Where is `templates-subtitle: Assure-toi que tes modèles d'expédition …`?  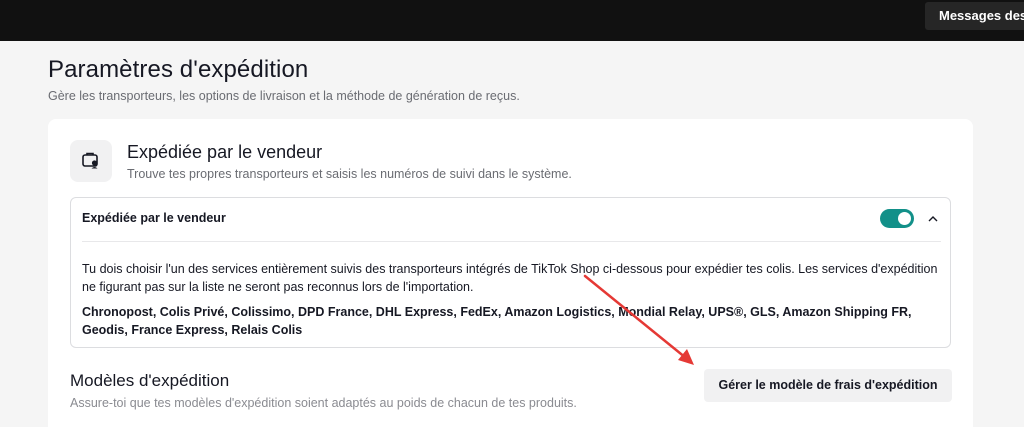 templates-subtitle: Assure-toi que tes modèles d'expédition … is located at coordinates (323, 403).